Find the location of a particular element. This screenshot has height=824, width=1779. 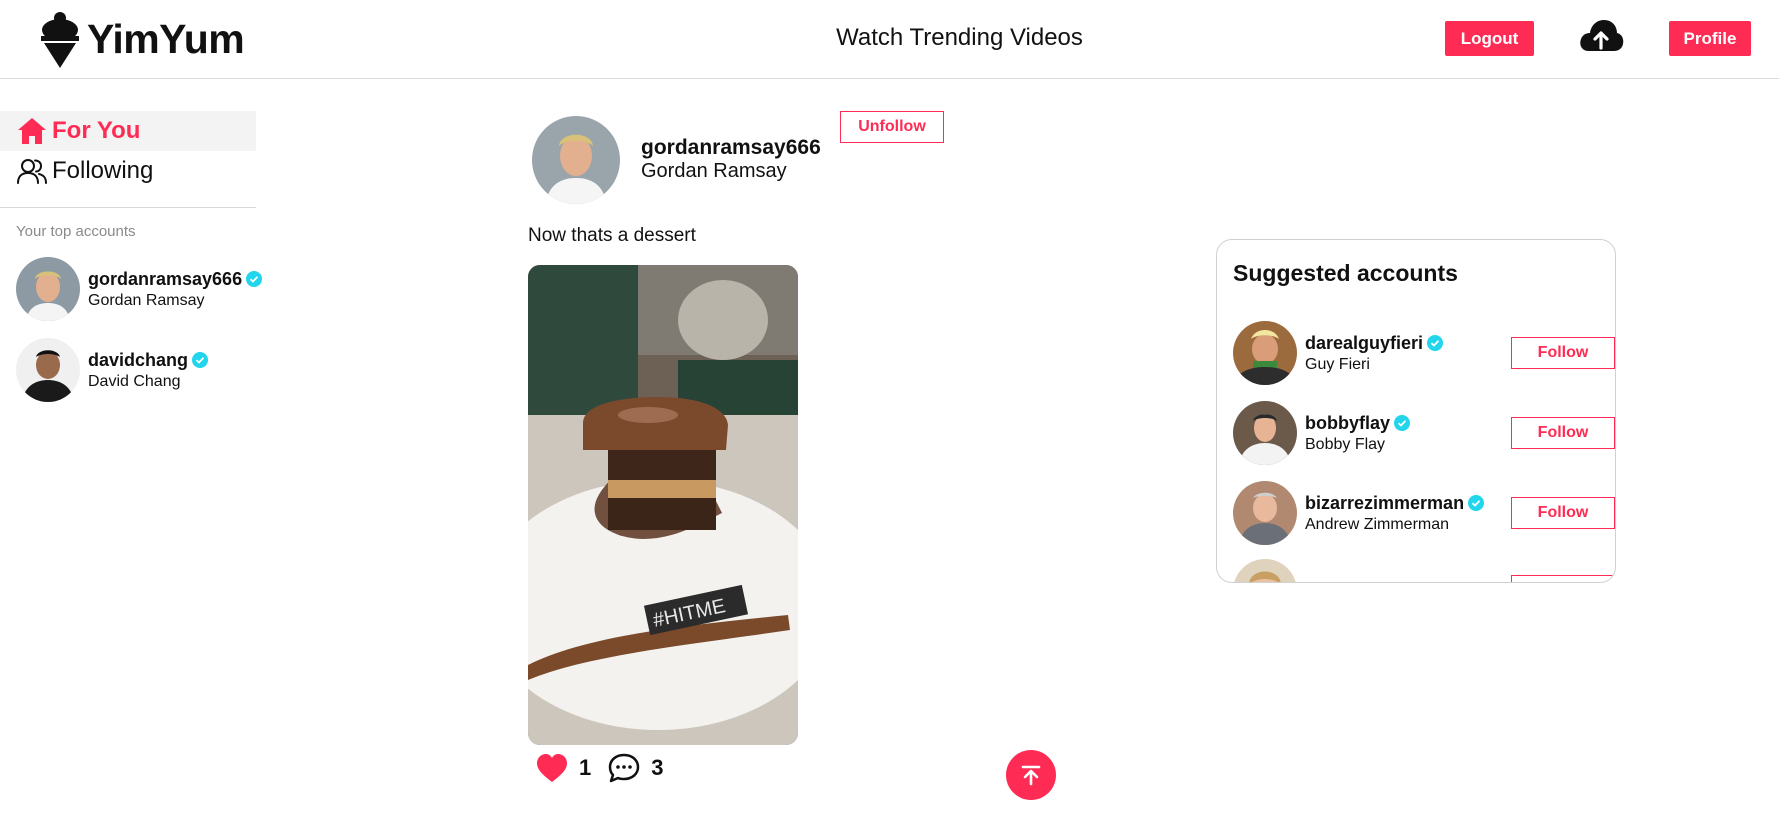

account-display-name: David Chang is located at coordinates (134, 381).